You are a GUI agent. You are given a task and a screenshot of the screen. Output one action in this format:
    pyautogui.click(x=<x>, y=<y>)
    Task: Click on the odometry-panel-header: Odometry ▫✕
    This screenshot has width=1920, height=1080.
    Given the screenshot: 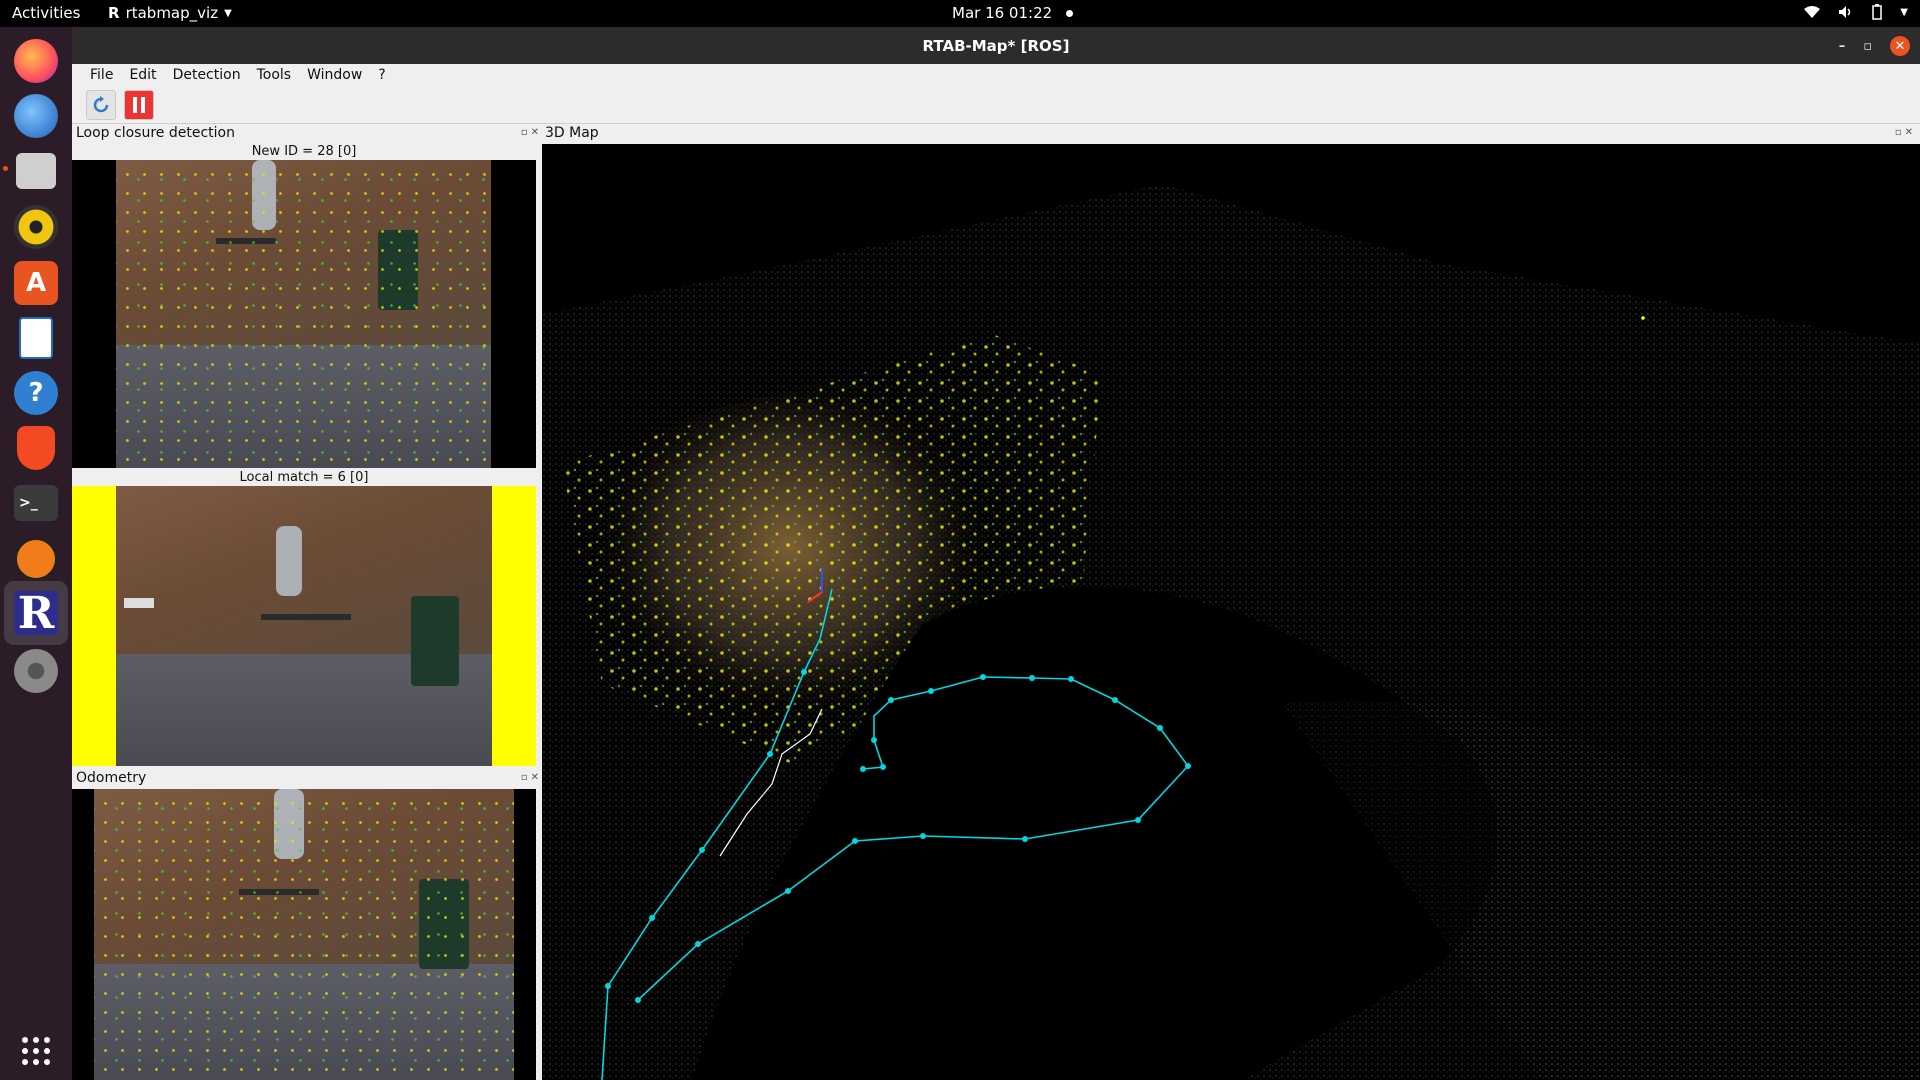 What is the action you would take?
    pyautogui.click(x=311, y=779)
    